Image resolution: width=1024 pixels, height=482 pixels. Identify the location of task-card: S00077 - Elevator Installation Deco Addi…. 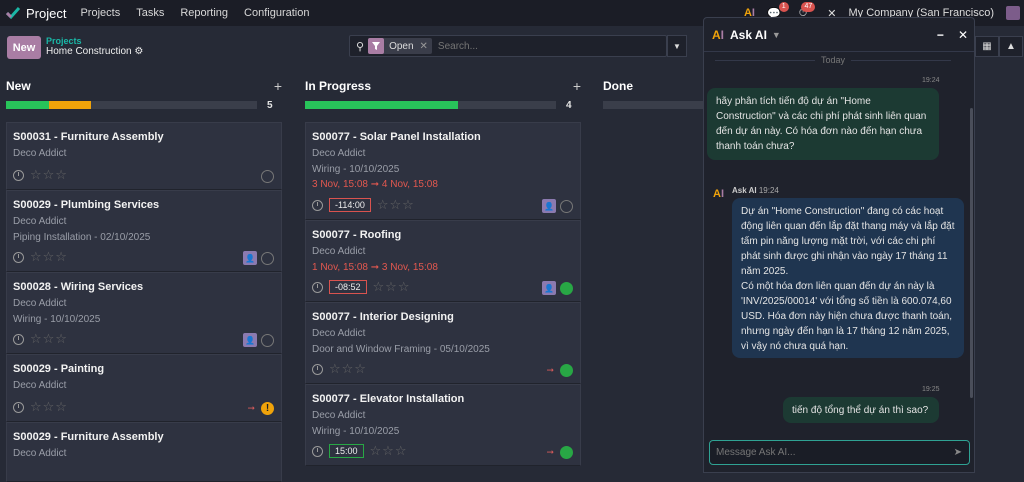
(443, 425).